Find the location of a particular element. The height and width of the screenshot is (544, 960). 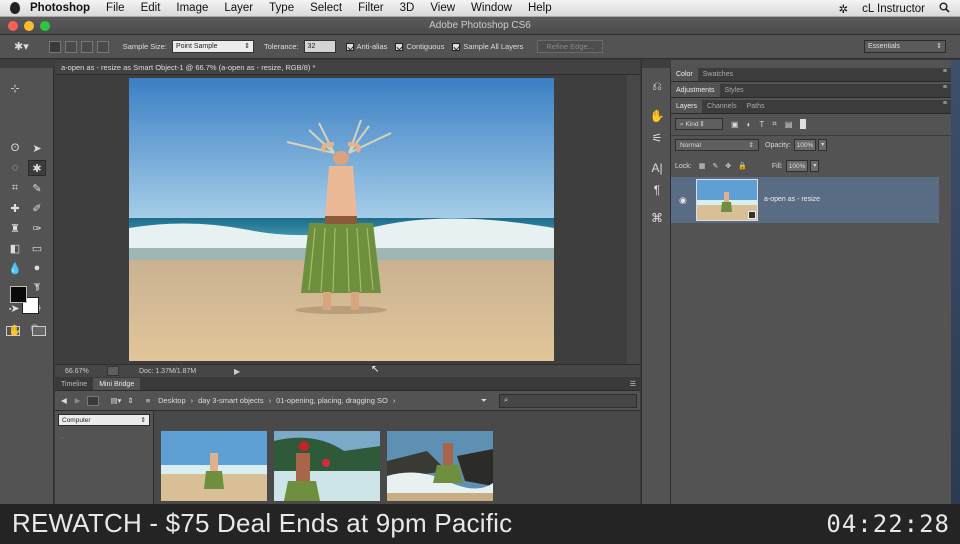

user-name: cL Instructor is located at coordinates (893, 9).